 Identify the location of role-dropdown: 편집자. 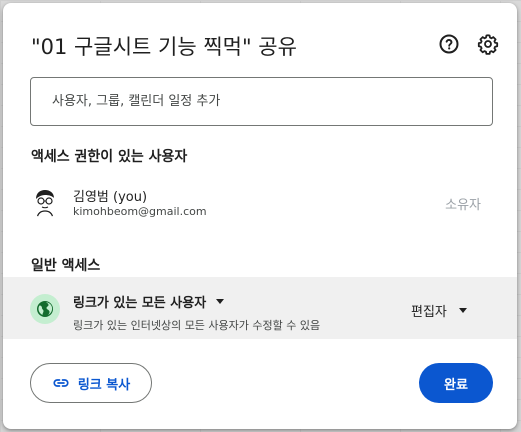
(439, 310).